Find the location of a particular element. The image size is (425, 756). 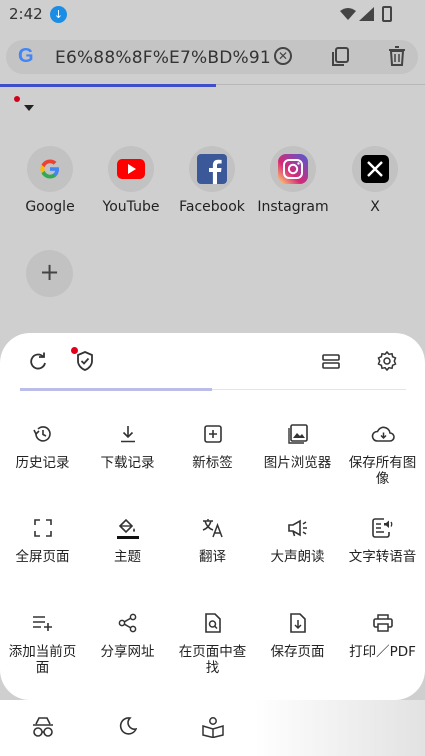

trash-icon is located at coordinates (397, 56).